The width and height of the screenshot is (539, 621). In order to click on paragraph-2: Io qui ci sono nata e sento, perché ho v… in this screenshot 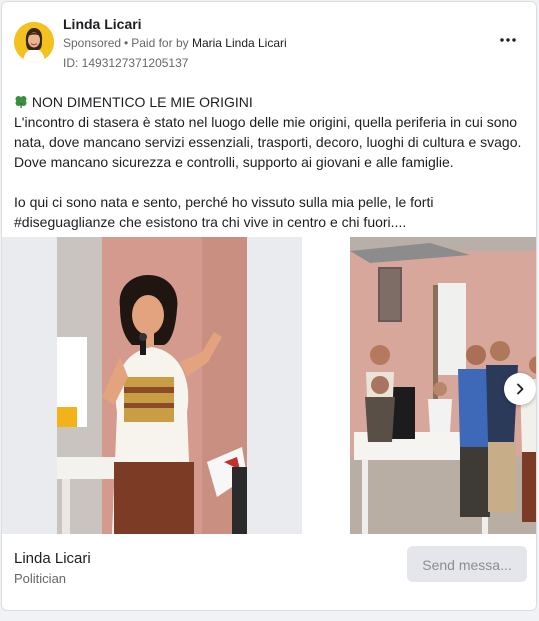, I will do `click(269, 212)`.